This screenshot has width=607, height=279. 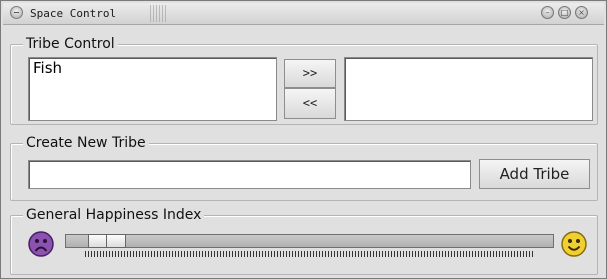 What do you see at coordinates (303, 14) in the screenshot?
I see `title-bar: Space Control – □ ×` at bounding box center [303, 14].